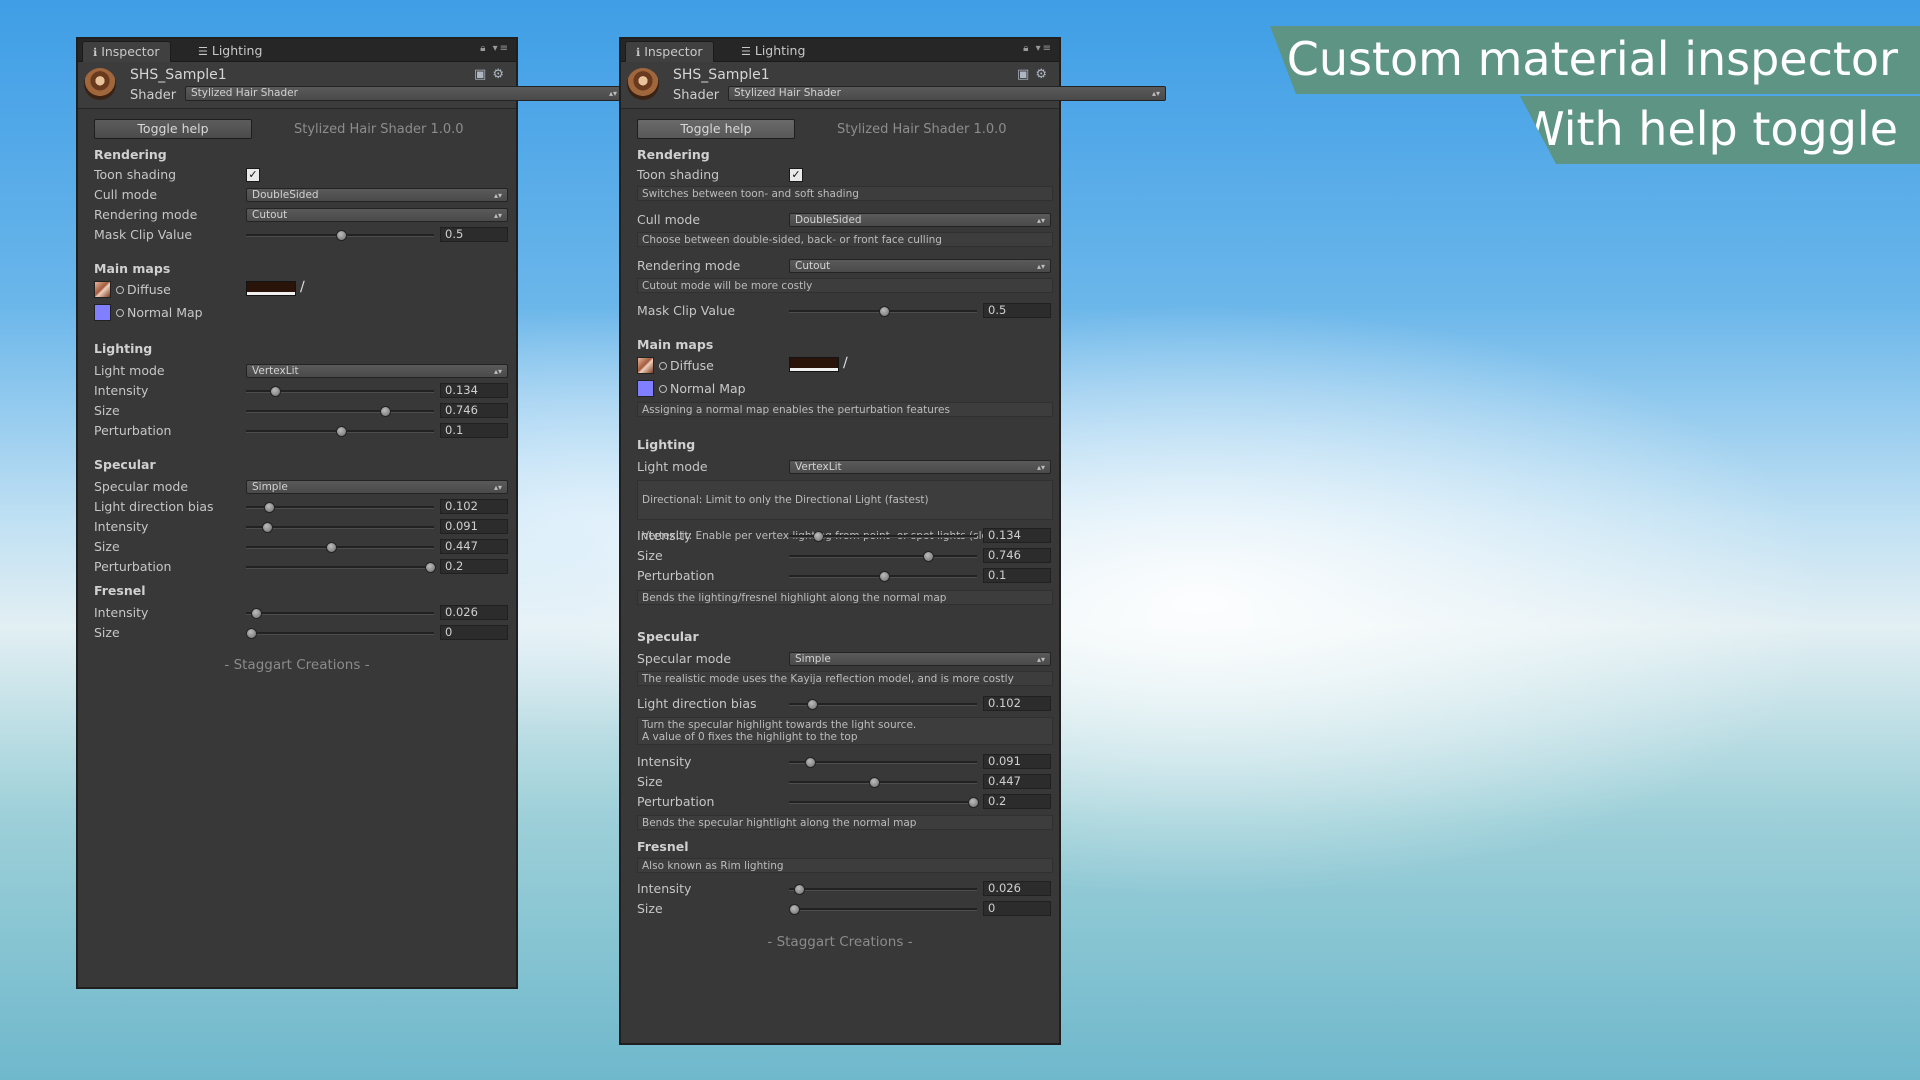 The height and width of the screenshot is (1080, 1920). Describe the element at coordinates (664, 888) in the screenshot. I see `fresnel-intensity-label: Intensity` at that location.